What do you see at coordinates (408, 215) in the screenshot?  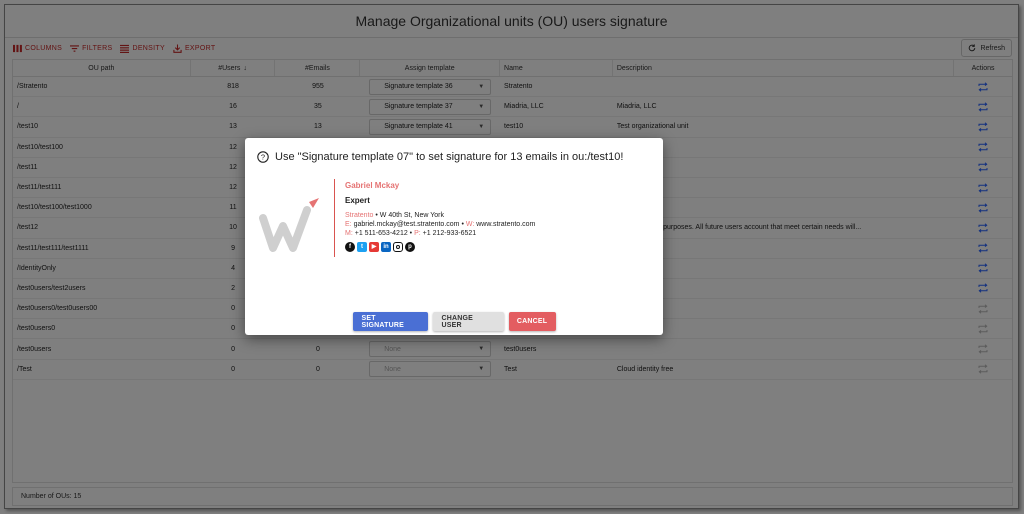 I see `signature-address: • W 40th St, New York` at bounding box center [408, 215].